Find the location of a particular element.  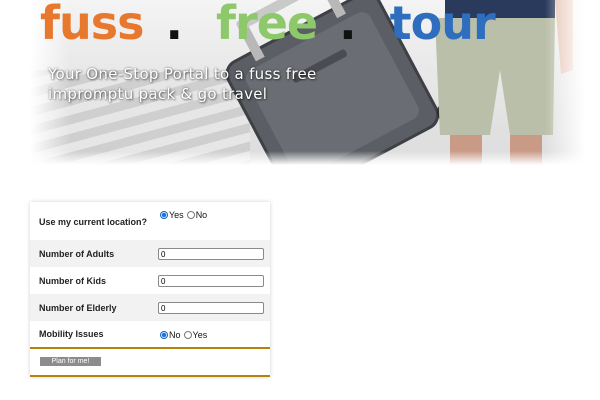

location-yes-label: Yes is located at coordinates (176, 215).